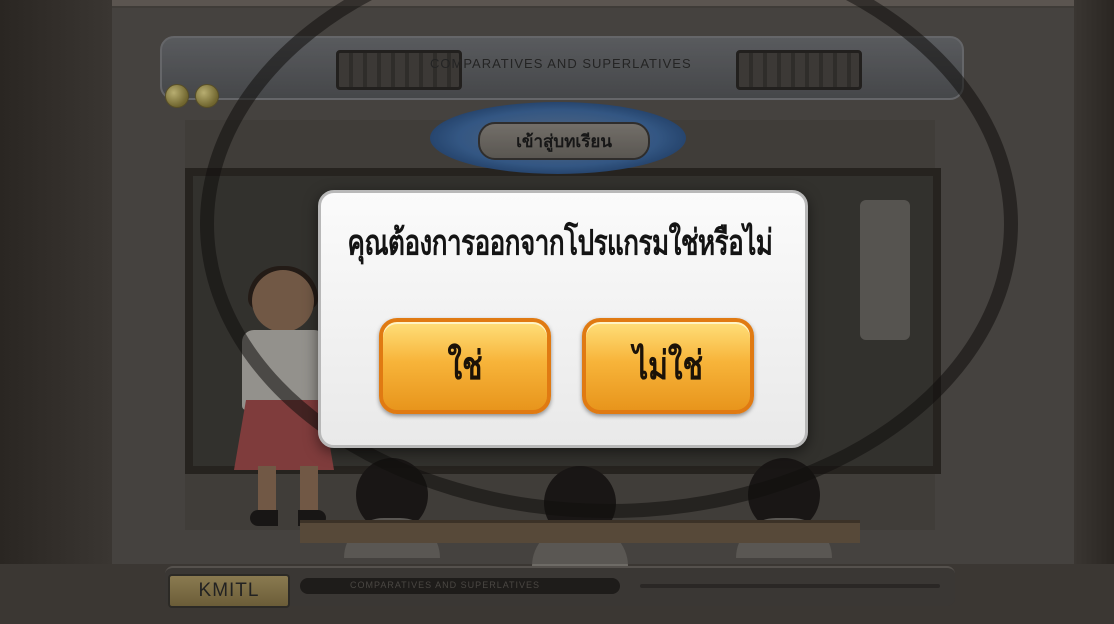 The image size is (1114, 624). I want to click on dialog-question: คุณต้องการออกจากโปรแกรมใช่หรือไม่, so click(560, 243).